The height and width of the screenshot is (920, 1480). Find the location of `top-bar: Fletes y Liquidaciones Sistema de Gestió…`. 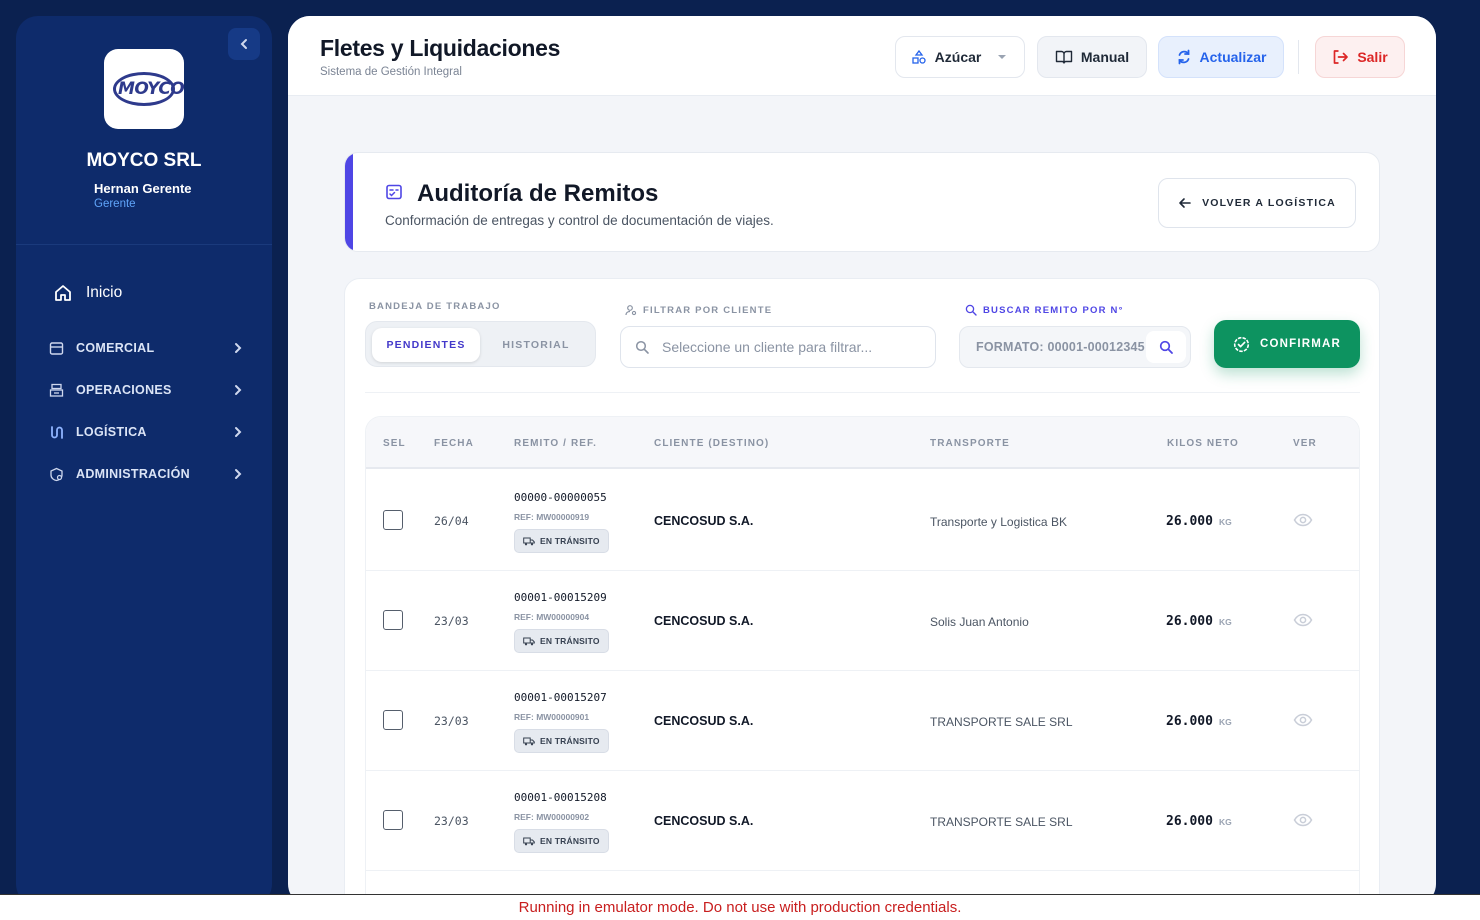

top-bar: Fletes y Liquidaciones Sistema de Gestió… is located at coordinates (862, 56).